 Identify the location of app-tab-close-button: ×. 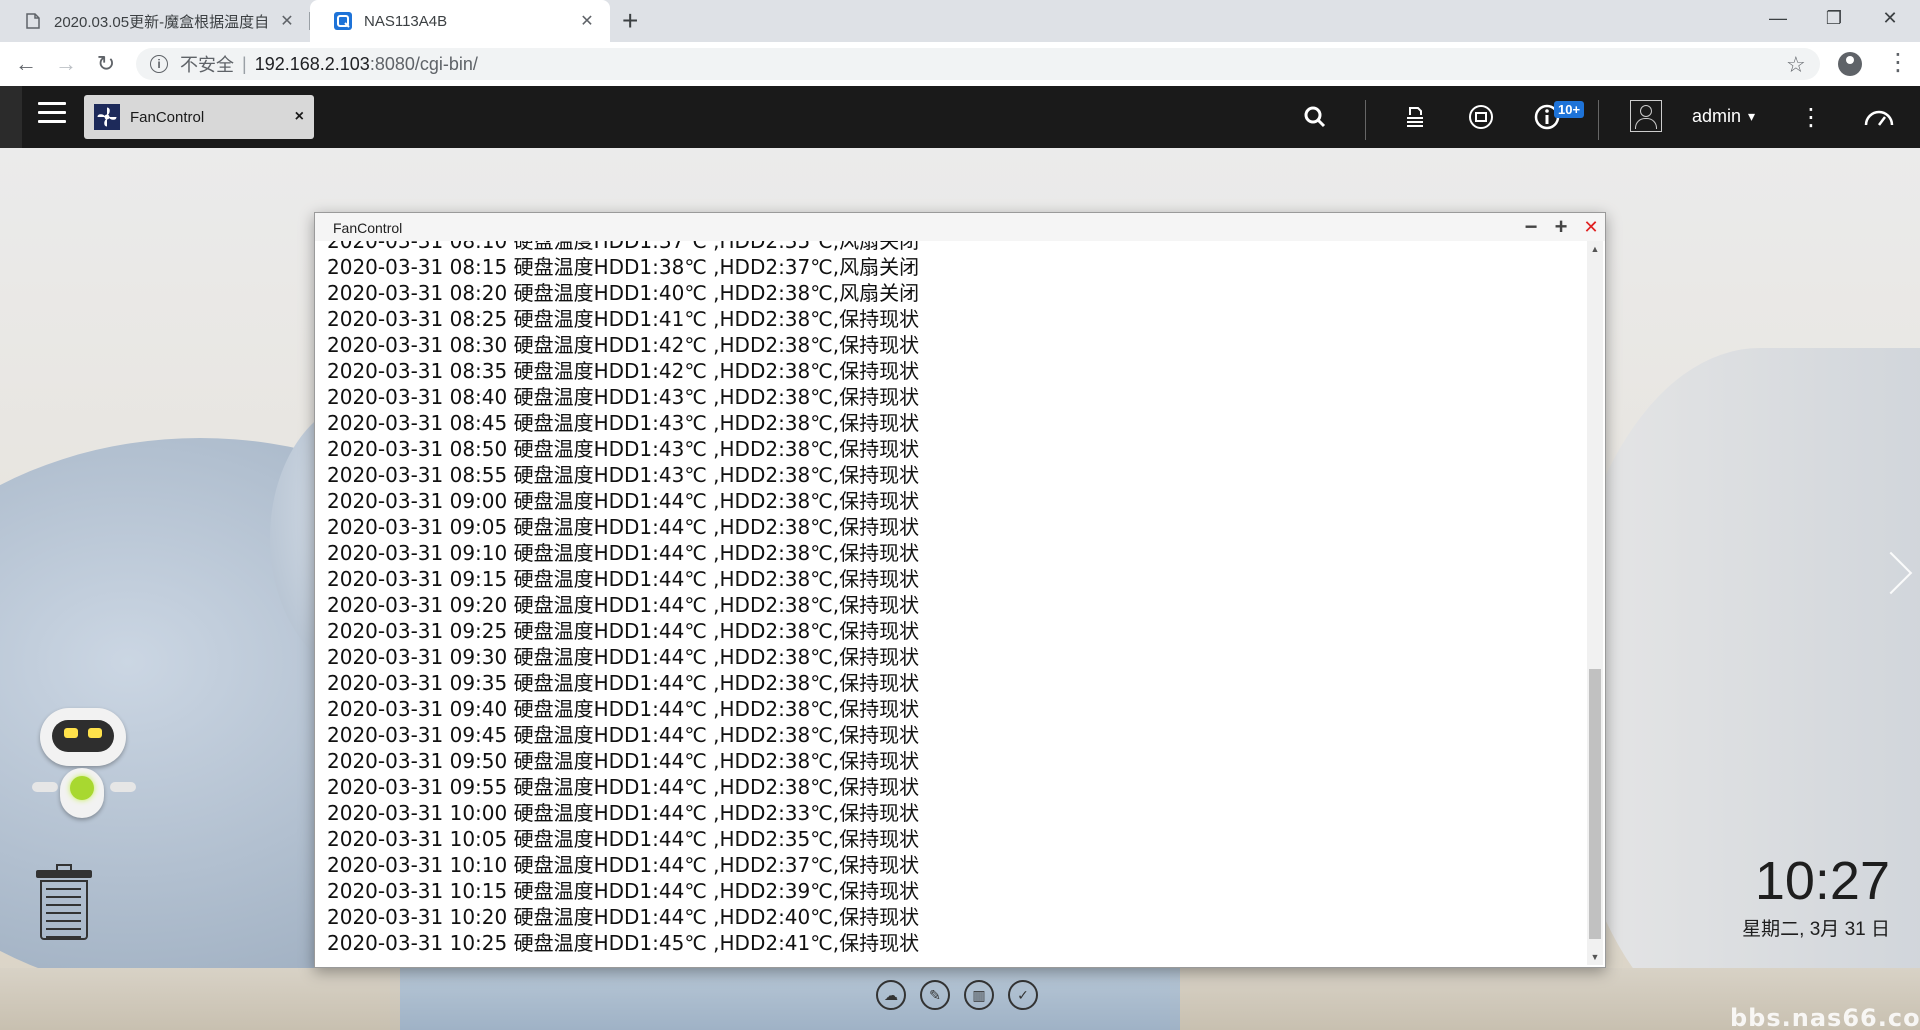
(299, 117).